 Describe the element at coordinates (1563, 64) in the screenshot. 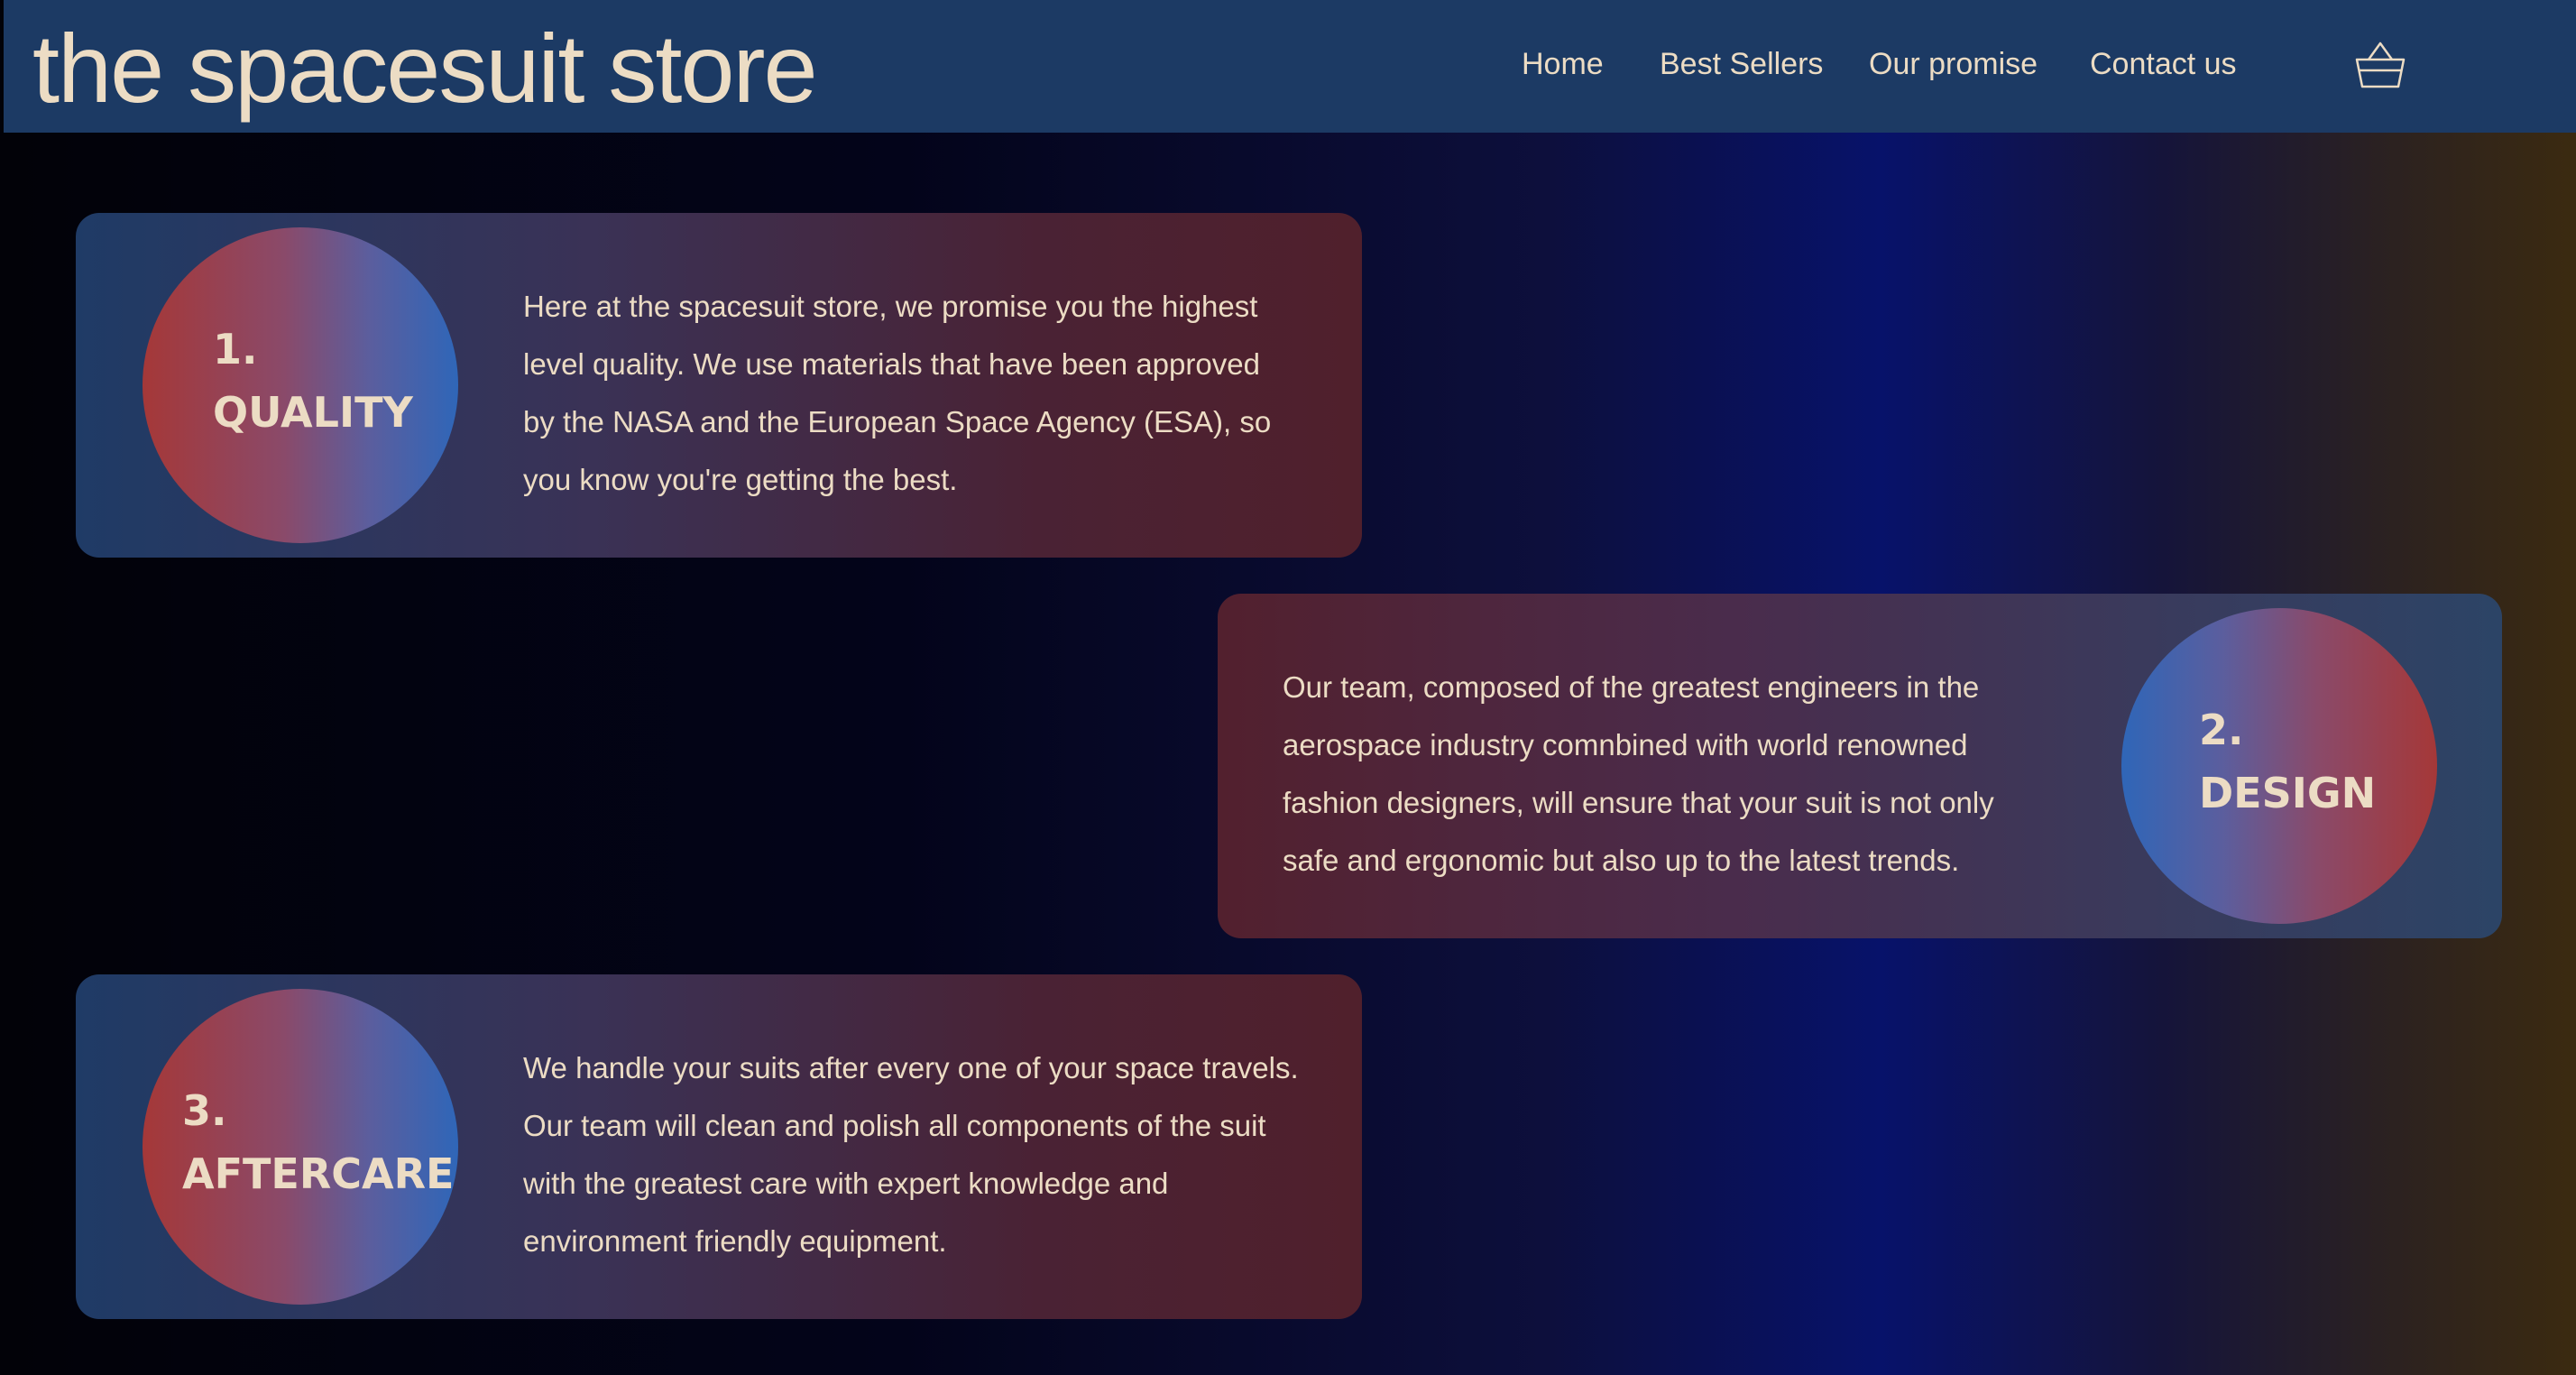

I see `nav-home: Home` at that location.